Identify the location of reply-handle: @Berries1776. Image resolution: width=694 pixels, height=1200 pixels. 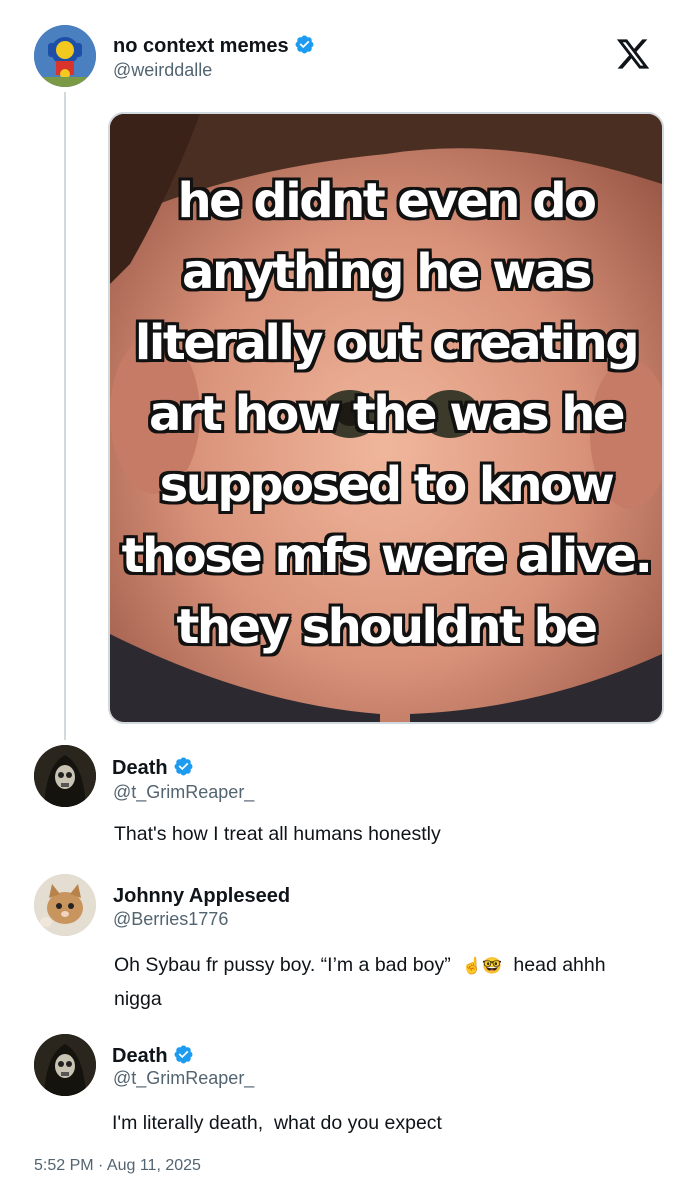
(170, 919).